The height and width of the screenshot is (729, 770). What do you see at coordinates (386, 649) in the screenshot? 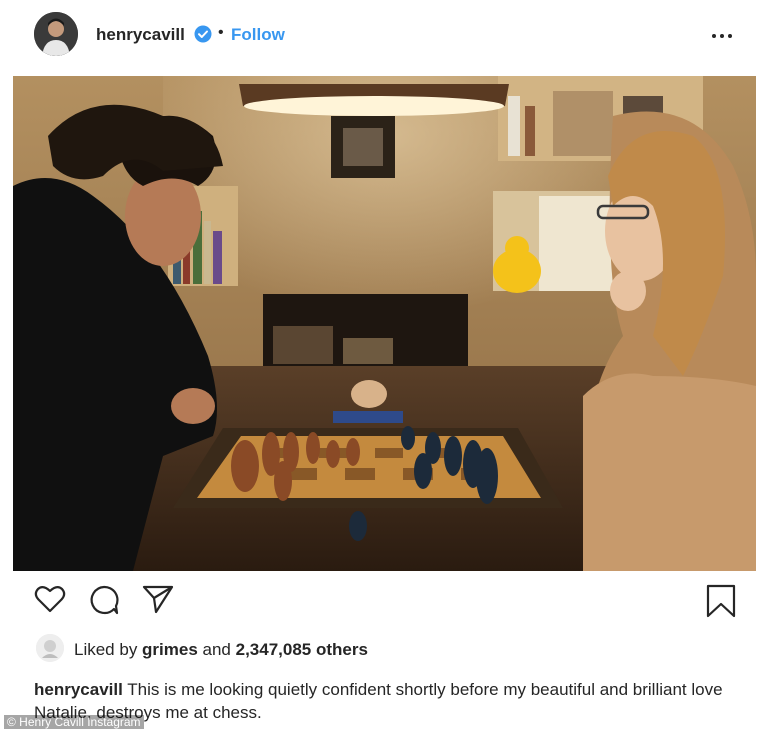
I see `likes-row: Liked by grimes and 2,347,085 others` at bounding box center [386, 649].